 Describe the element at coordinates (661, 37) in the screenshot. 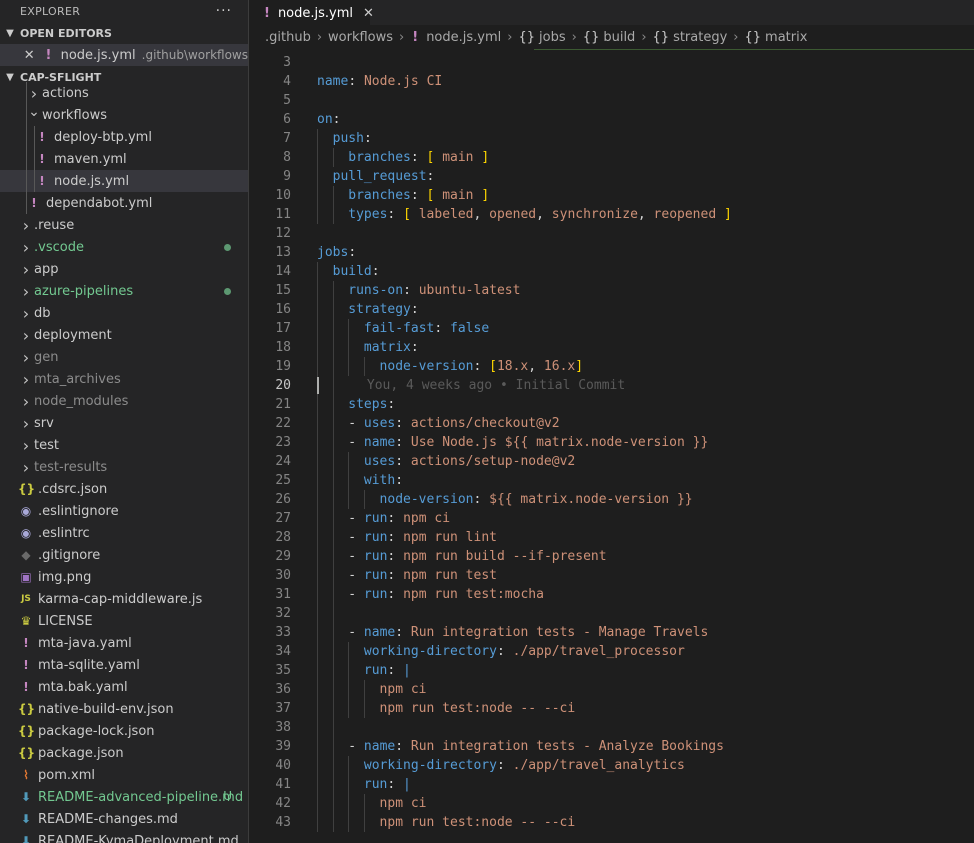

I see `object-symbol-icon: {}` at that location.